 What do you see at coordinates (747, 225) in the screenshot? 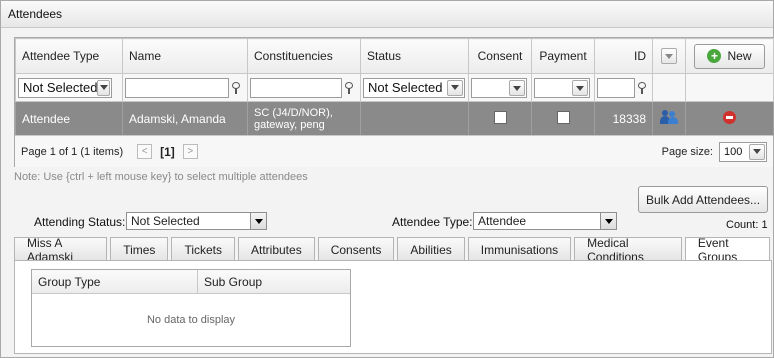
I see `count-label: Count: 1` at bounding box center [747, 225].